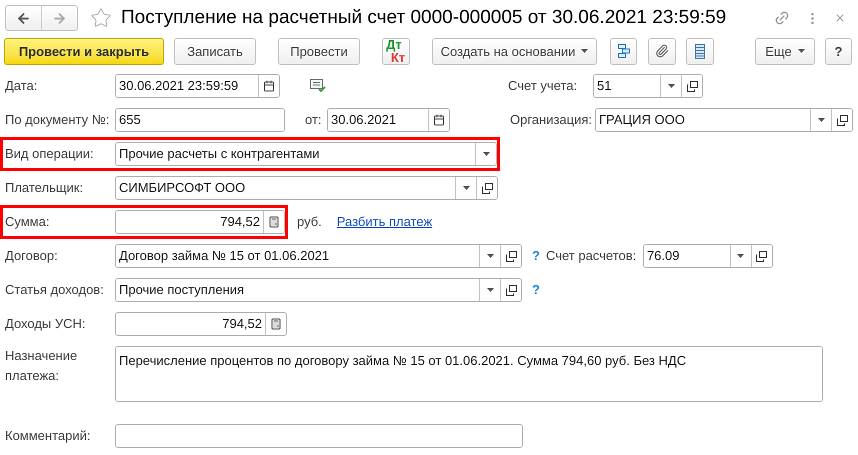 Image resolution: width=858 pixels, height=455 pixels. What do you see at coordinates (319, 436) in the screenshot?
I see `comment-field` at bounding box center [319, 436].